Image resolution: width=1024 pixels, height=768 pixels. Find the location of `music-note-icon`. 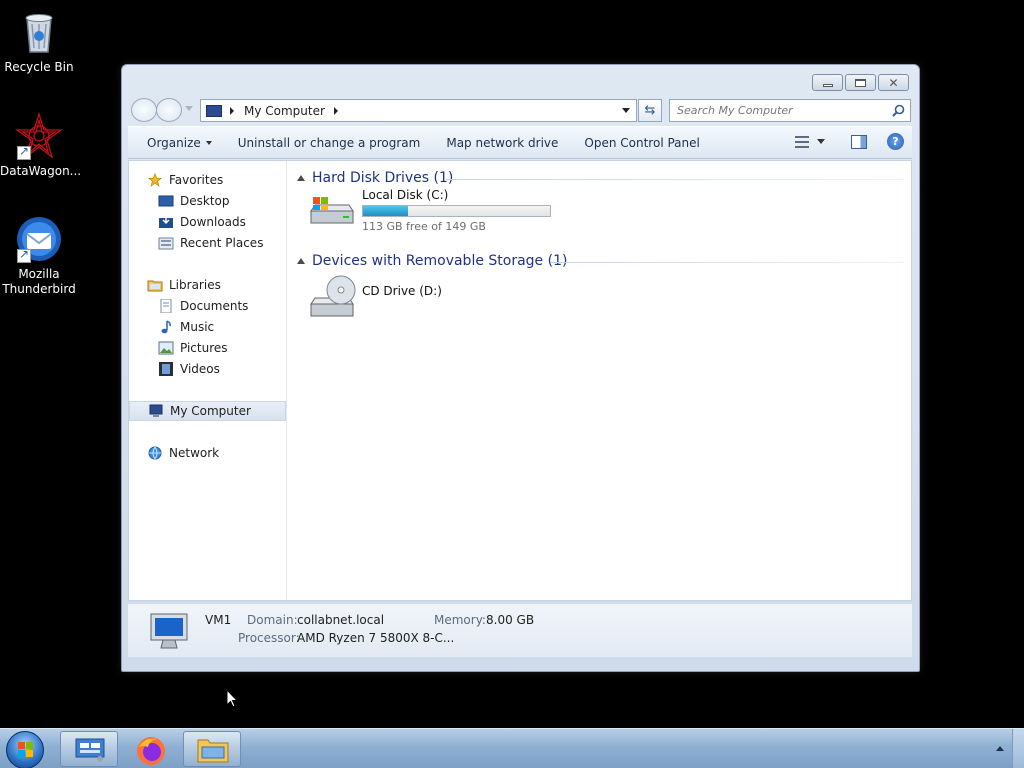

music-note-icon is located at coordinates (166, 327).